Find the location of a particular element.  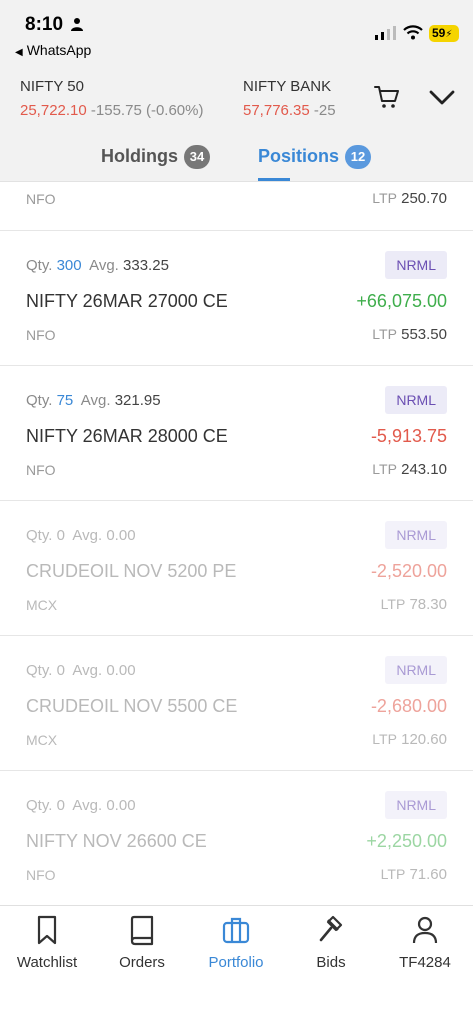

index-name: NIFTY 50 is located at coordinates (52, 86).